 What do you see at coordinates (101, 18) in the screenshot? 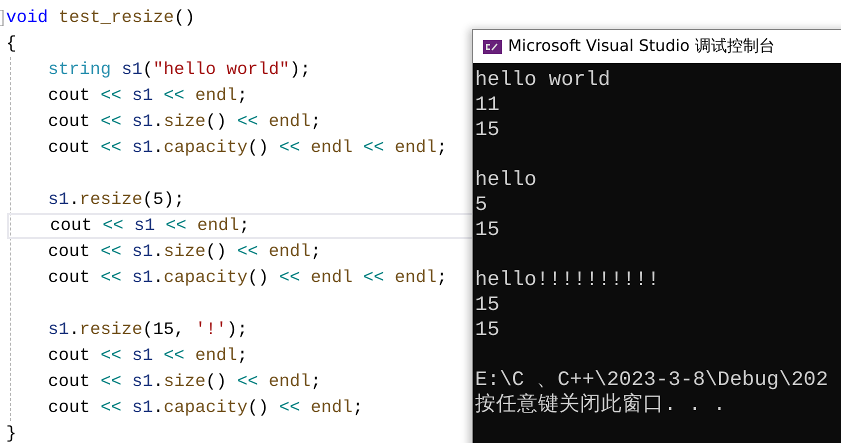
I see `code-line: void test_resize()` at bounding box center [101, 18].